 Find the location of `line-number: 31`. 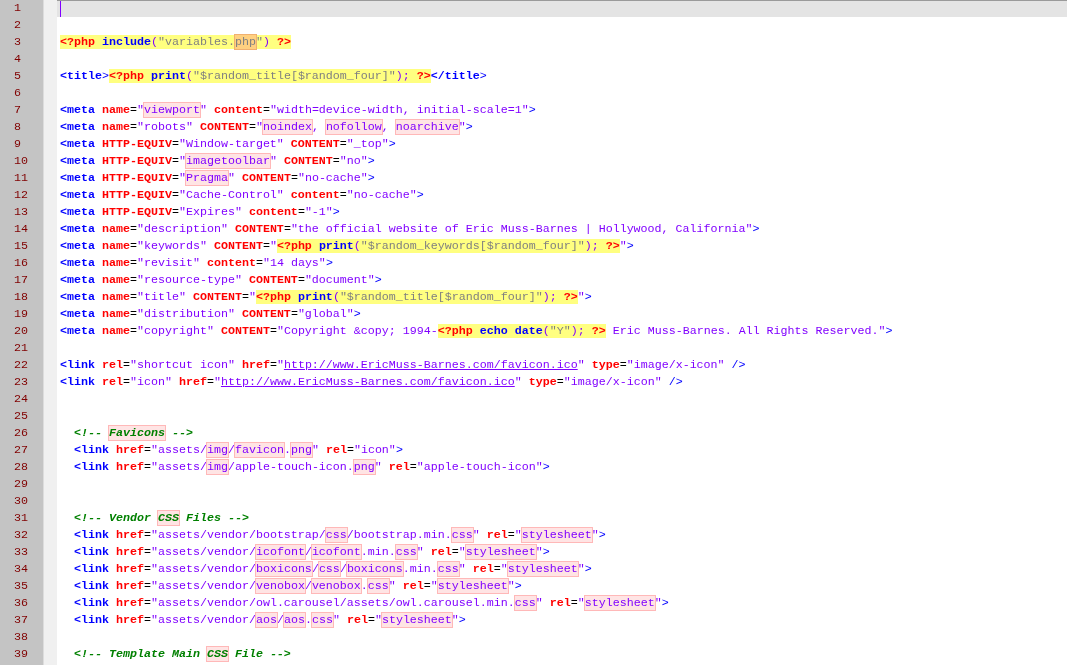

line-number: 31 is located at coordinates (21, 518).